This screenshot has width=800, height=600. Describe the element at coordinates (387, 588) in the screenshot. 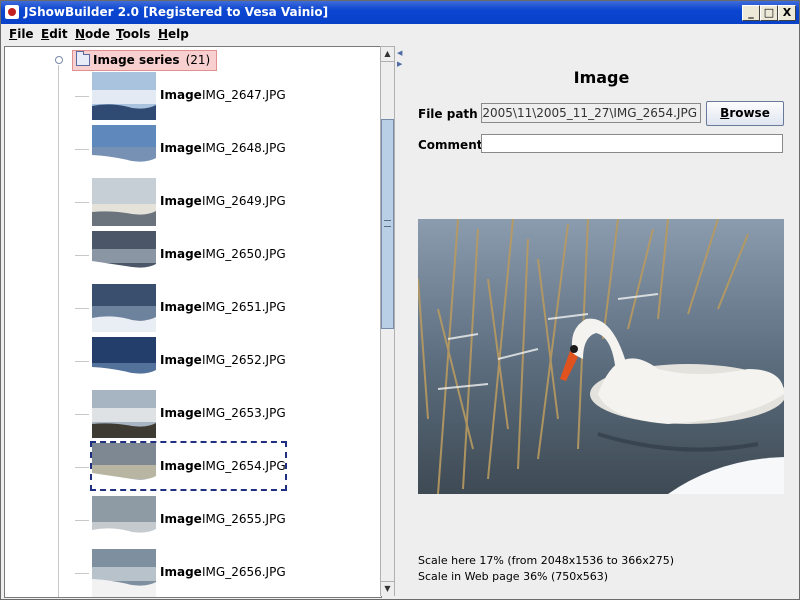

I see `scroll-down-button: ▼` at that location.